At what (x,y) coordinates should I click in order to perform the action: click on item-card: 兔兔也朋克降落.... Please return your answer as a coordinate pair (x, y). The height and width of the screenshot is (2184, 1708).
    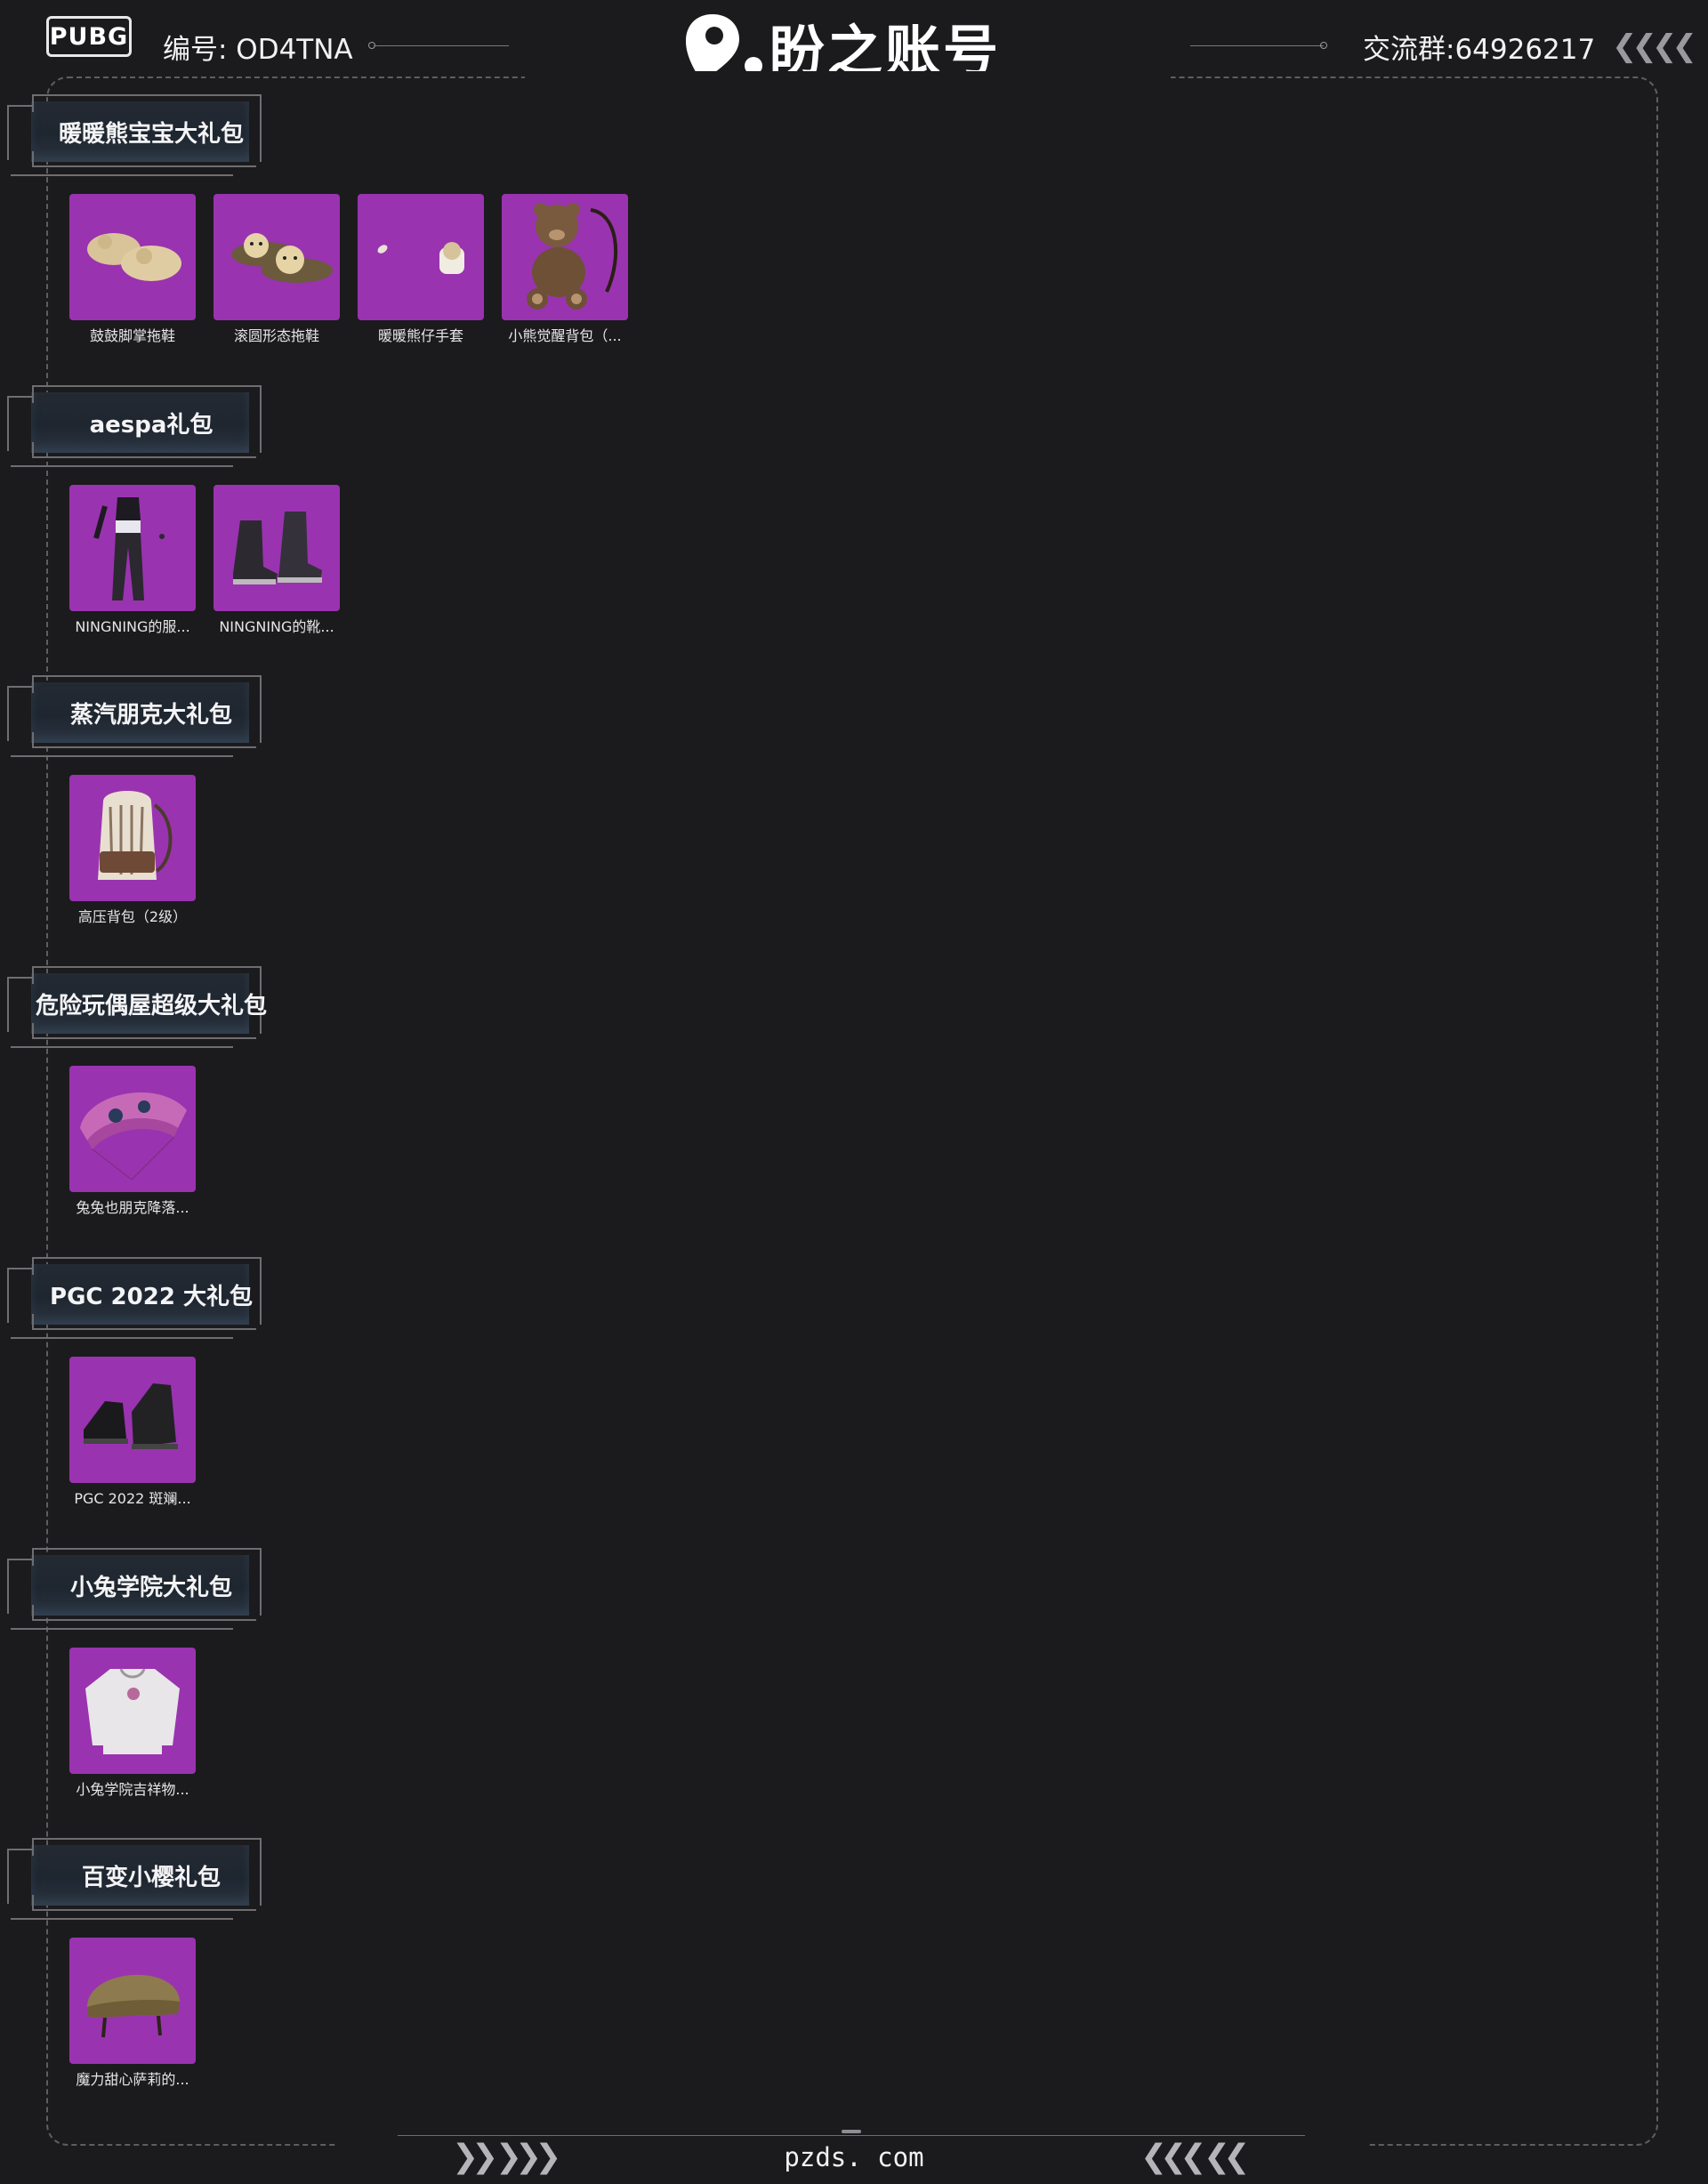
    Looking at the image, I should click on (132, 1141).